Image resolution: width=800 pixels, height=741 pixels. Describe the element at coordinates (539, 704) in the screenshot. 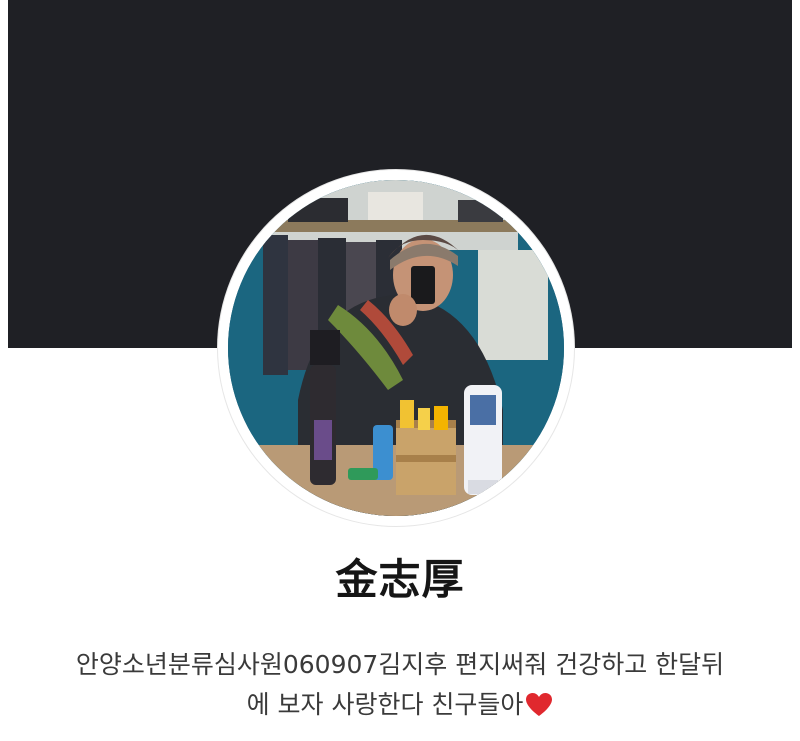

I see `heart-icon` at that location.